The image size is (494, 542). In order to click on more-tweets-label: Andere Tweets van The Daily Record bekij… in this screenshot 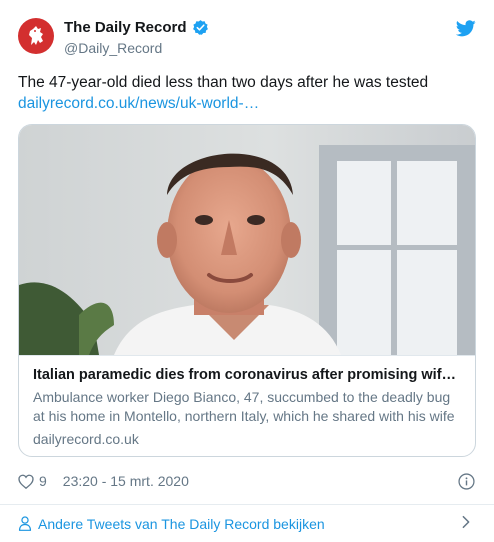, I will do `click(181, 524)`.